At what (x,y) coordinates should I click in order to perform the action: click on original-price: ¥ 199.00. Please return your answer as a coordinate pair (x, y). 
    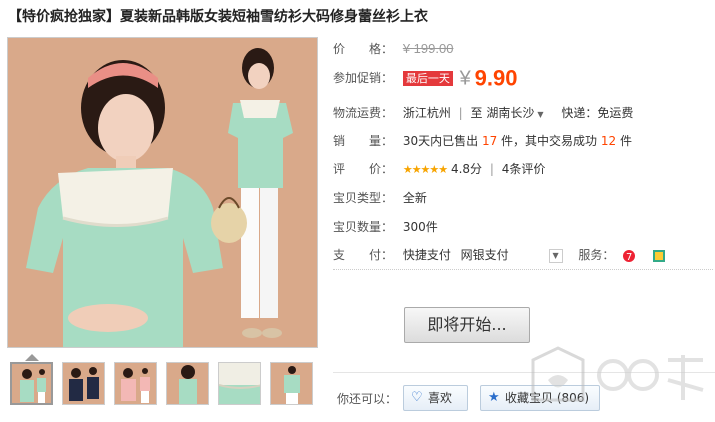
    Looking at the image, I should click on (428, 48).